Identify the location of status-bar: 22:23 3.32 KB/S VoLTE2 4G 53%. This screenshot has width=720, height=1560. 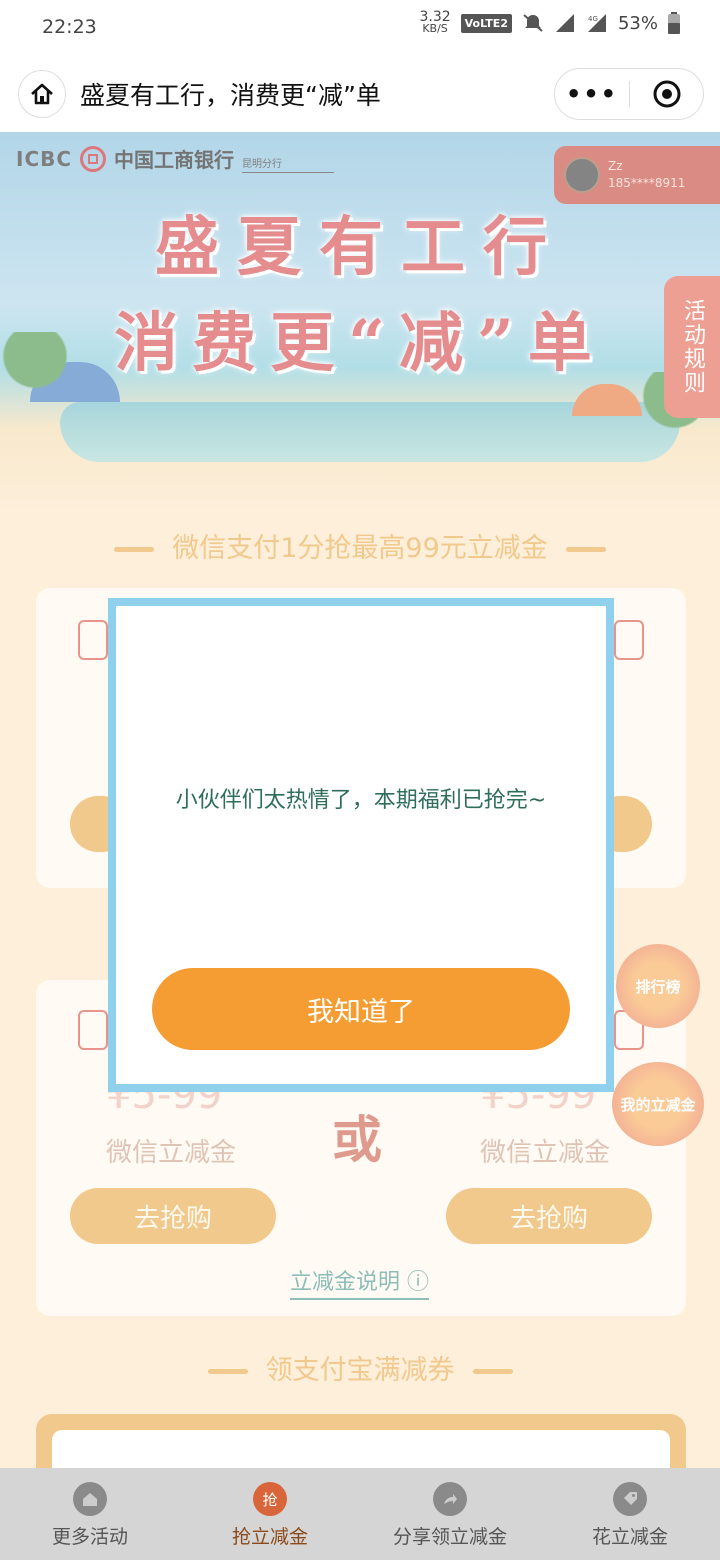
(360, 28).